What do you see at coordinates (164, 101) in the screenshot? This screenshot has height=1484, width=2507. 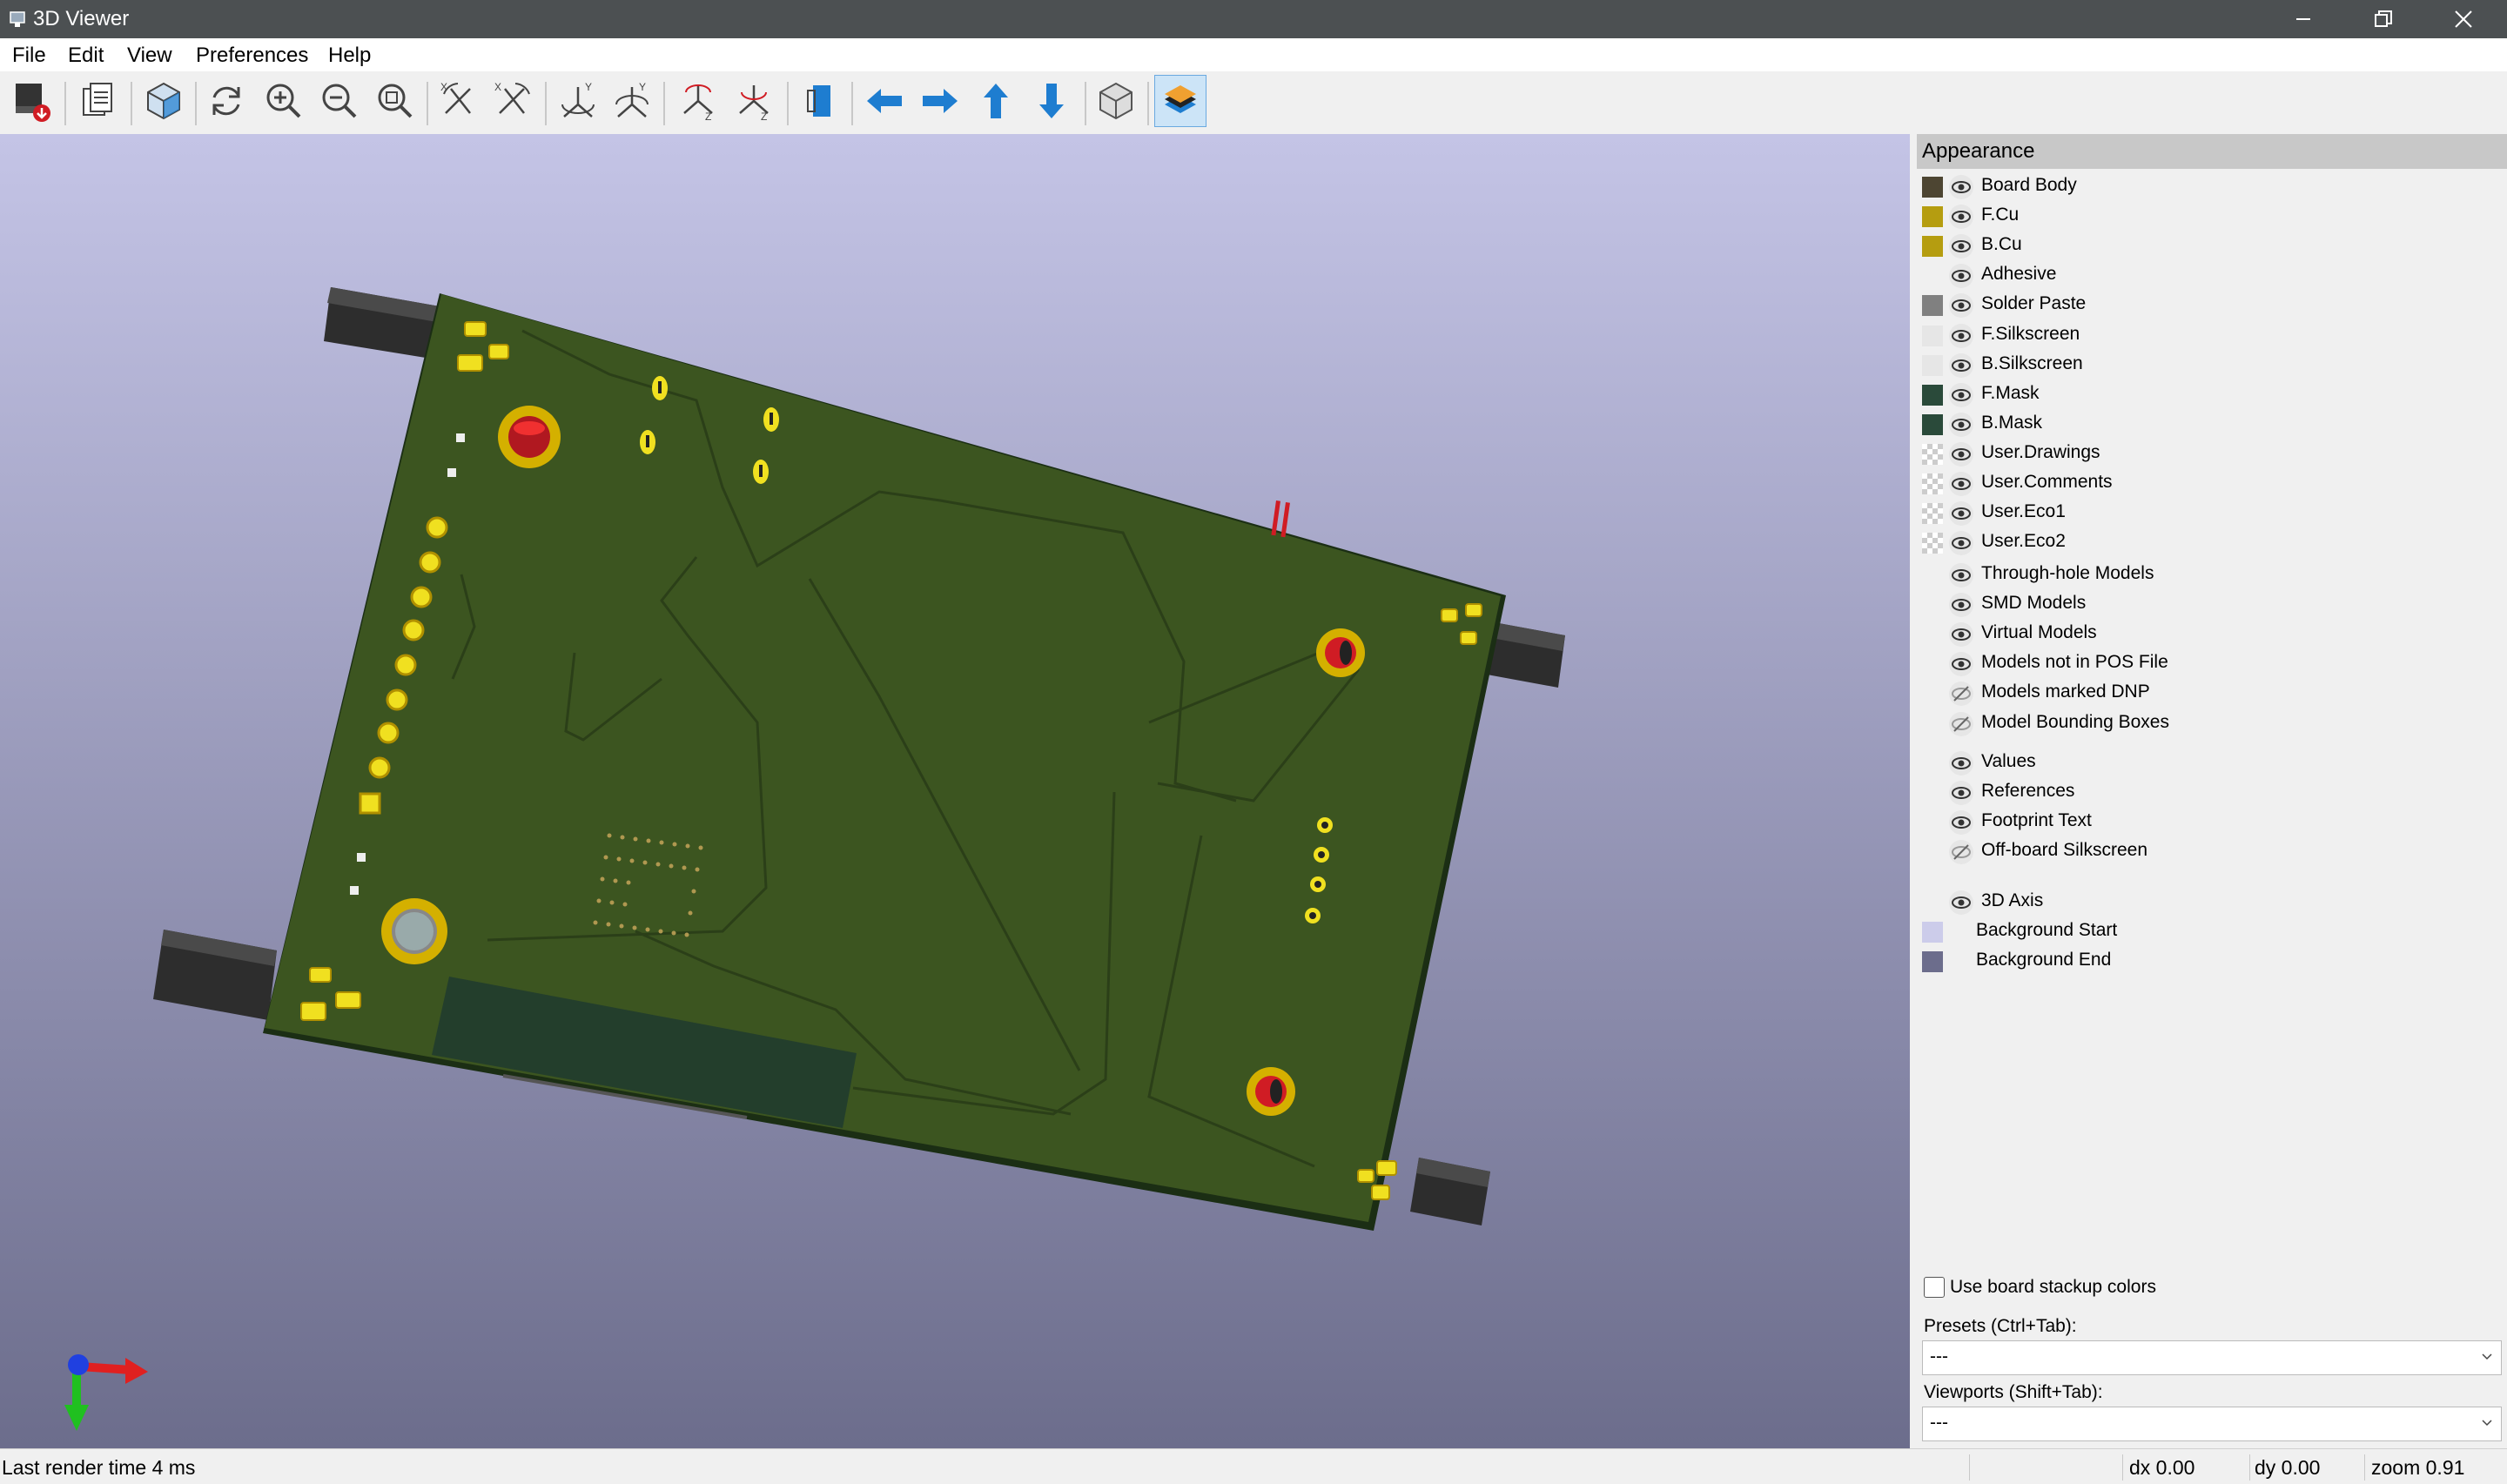 I see `render-mode-button` at bounding box center [164, 101].